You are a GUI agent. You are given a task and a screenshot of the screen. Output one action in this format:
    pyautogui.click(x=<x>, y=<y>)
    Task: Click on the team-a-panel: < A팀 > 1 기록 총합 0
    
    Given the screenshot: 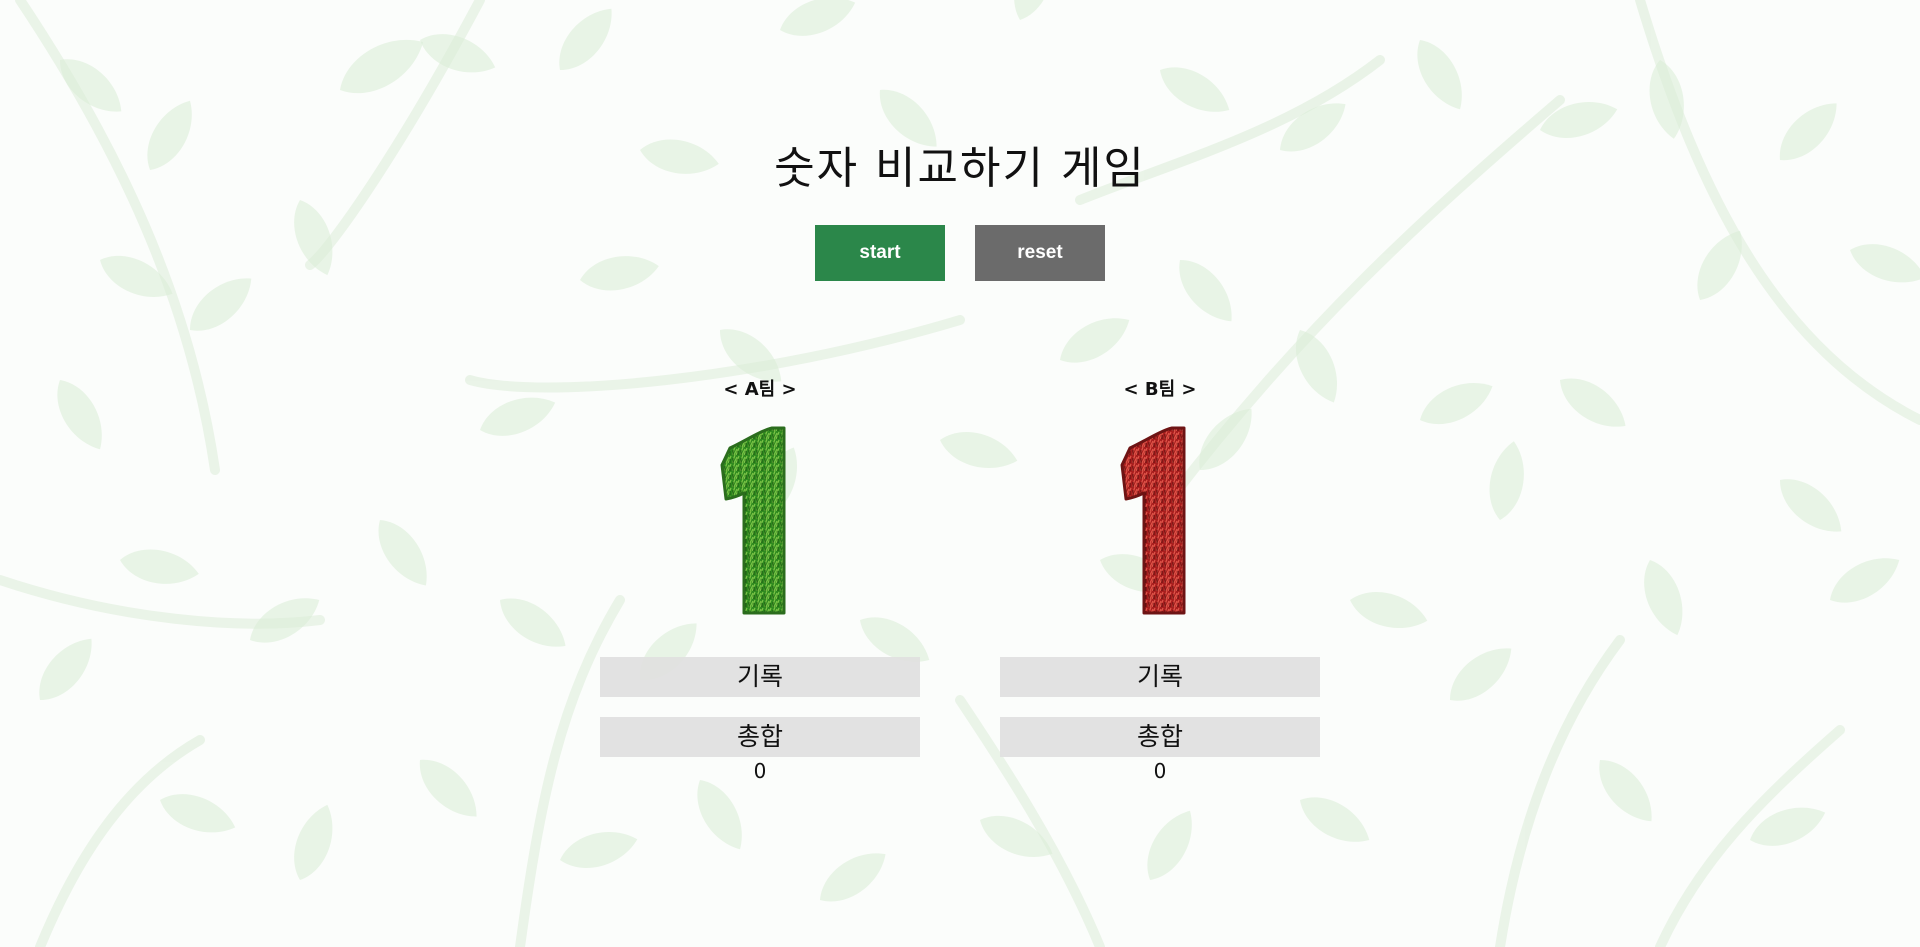 What is the action you would take?
    pyautogui.click(x=760, y=579)
    